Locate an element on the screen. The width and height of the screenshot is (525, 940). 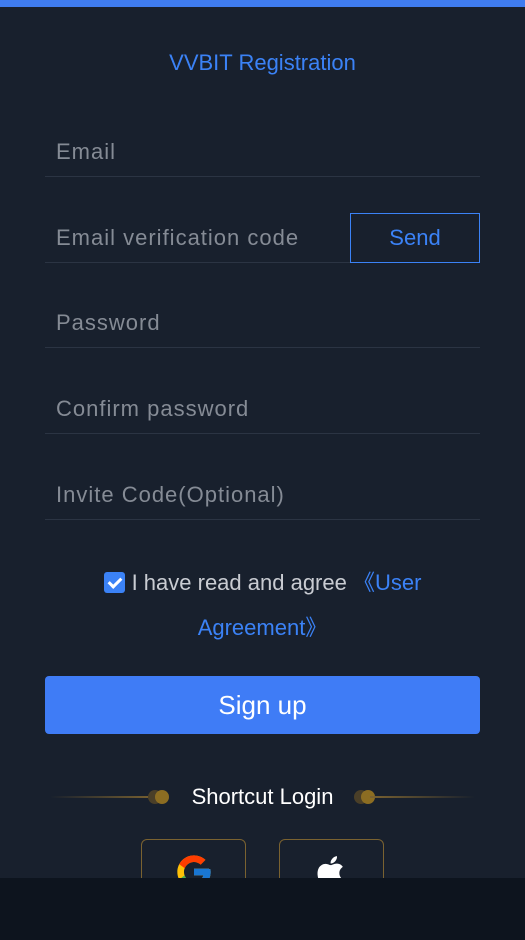
email-input is located at coordinates (262, 151).